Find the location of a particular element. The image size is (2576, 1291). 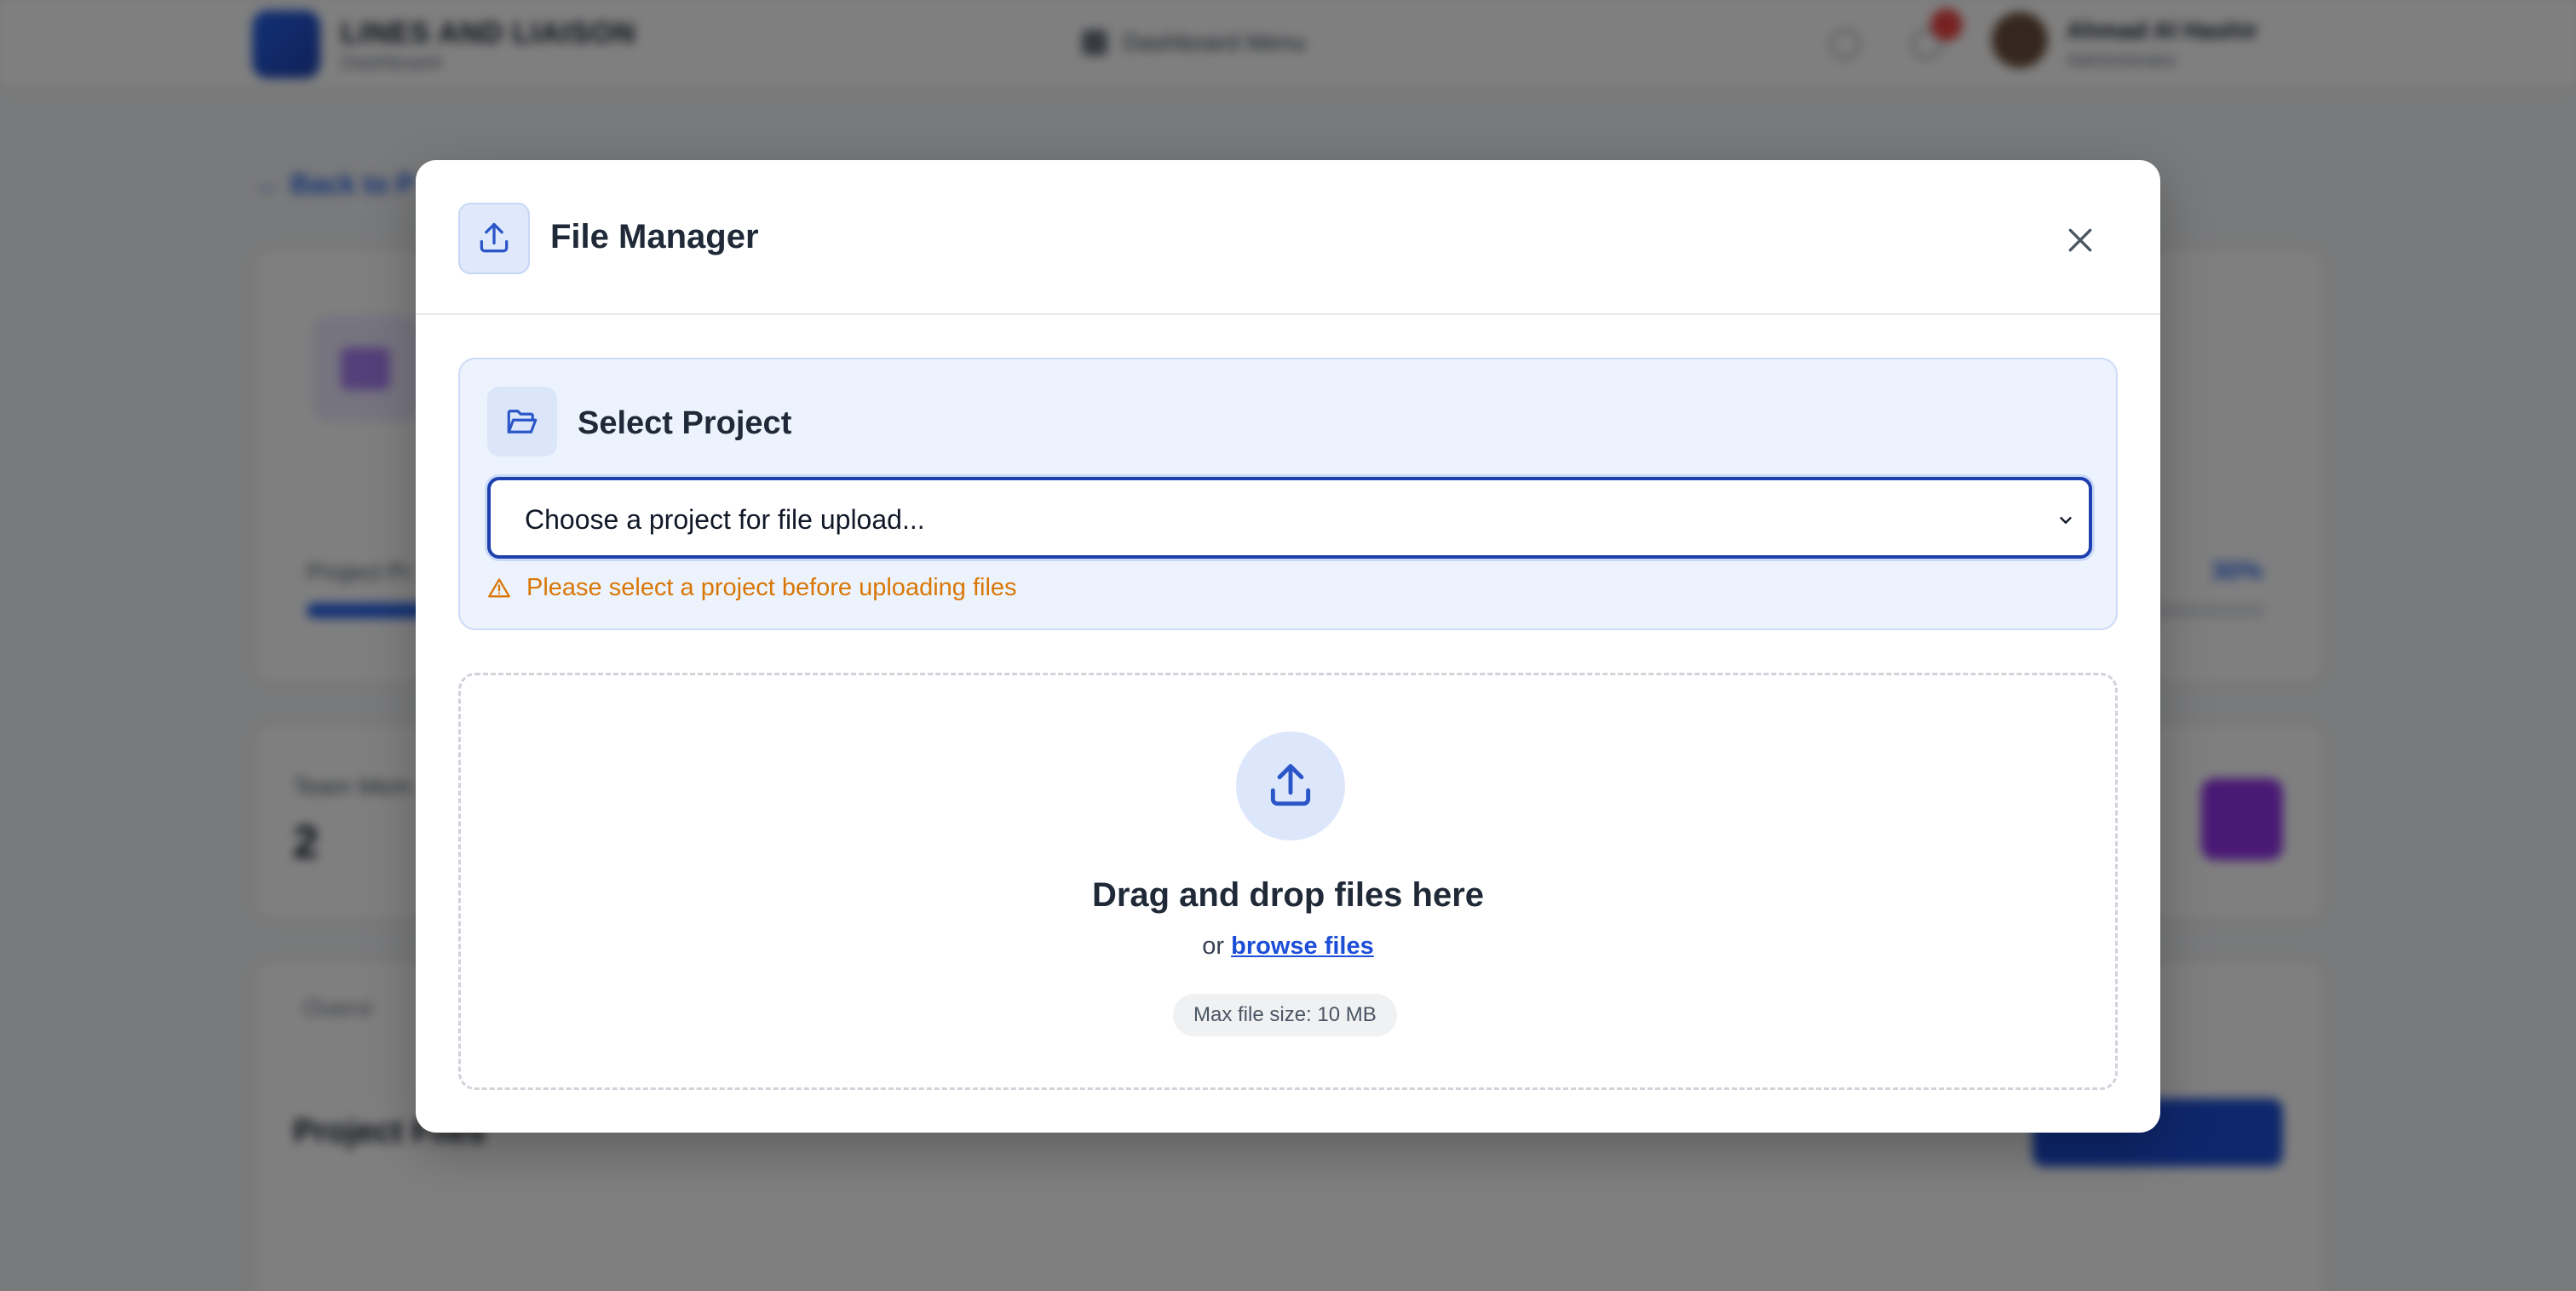

modal-header: File Manager is located at coordinates (1288, 237).